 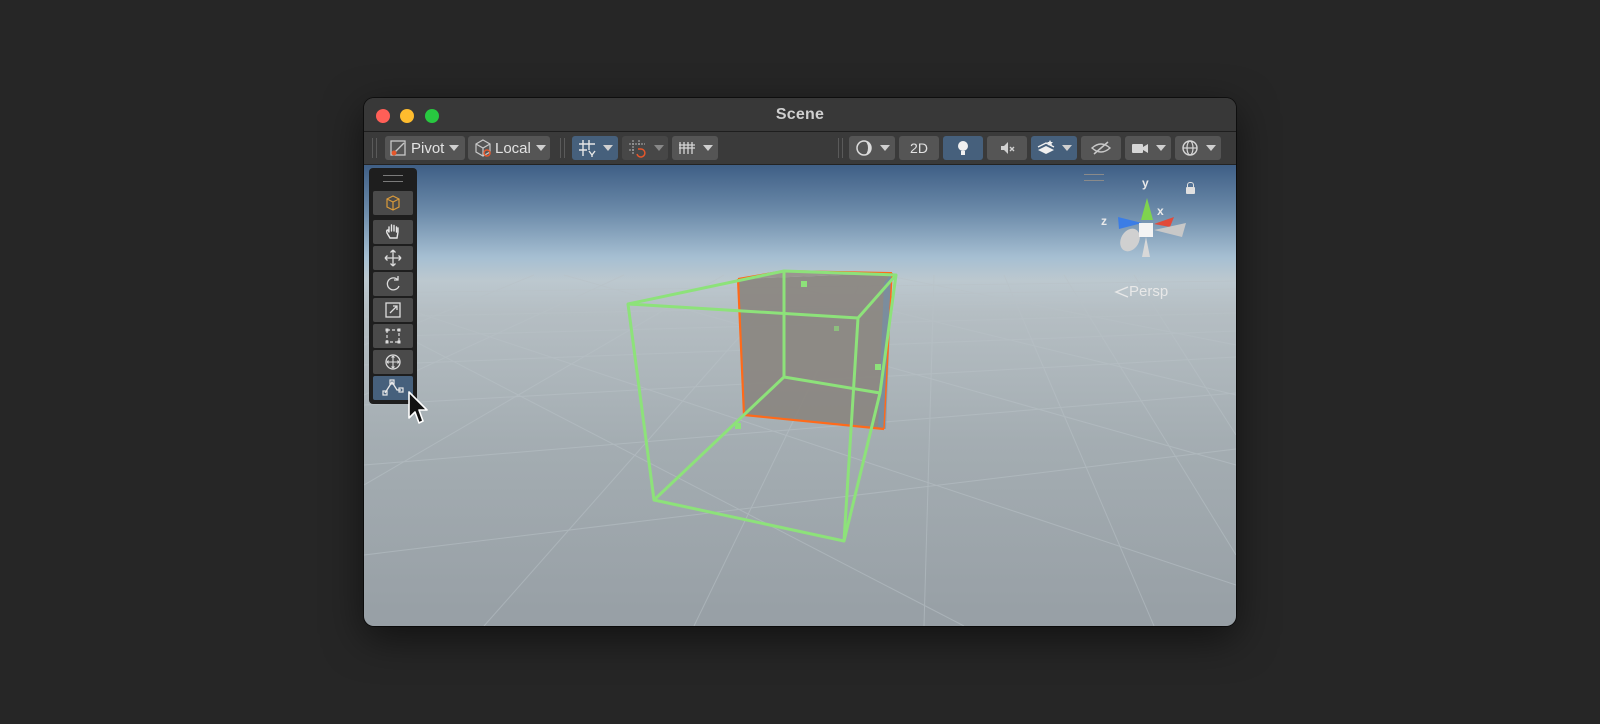 What do you see at coordinates (1140, 148) in the screenshot?
I see `camera-icon` at bounding box center [1140, 148].